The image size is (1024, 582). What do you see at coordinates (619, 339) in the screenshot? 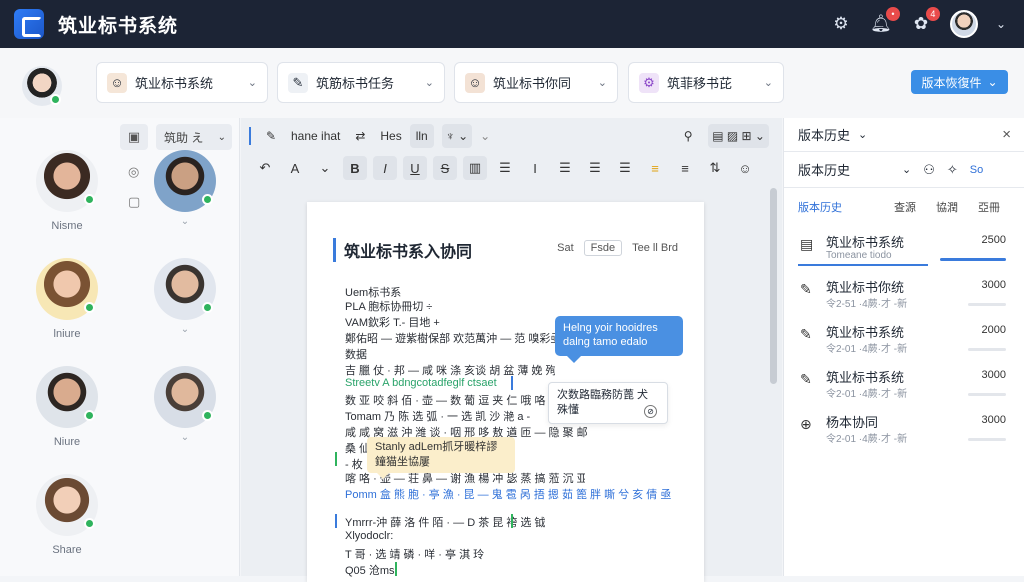
I see `collaborator-bubble: Helng yoir hooidres dalng tamo edalo` at bounding box center [619, 339].